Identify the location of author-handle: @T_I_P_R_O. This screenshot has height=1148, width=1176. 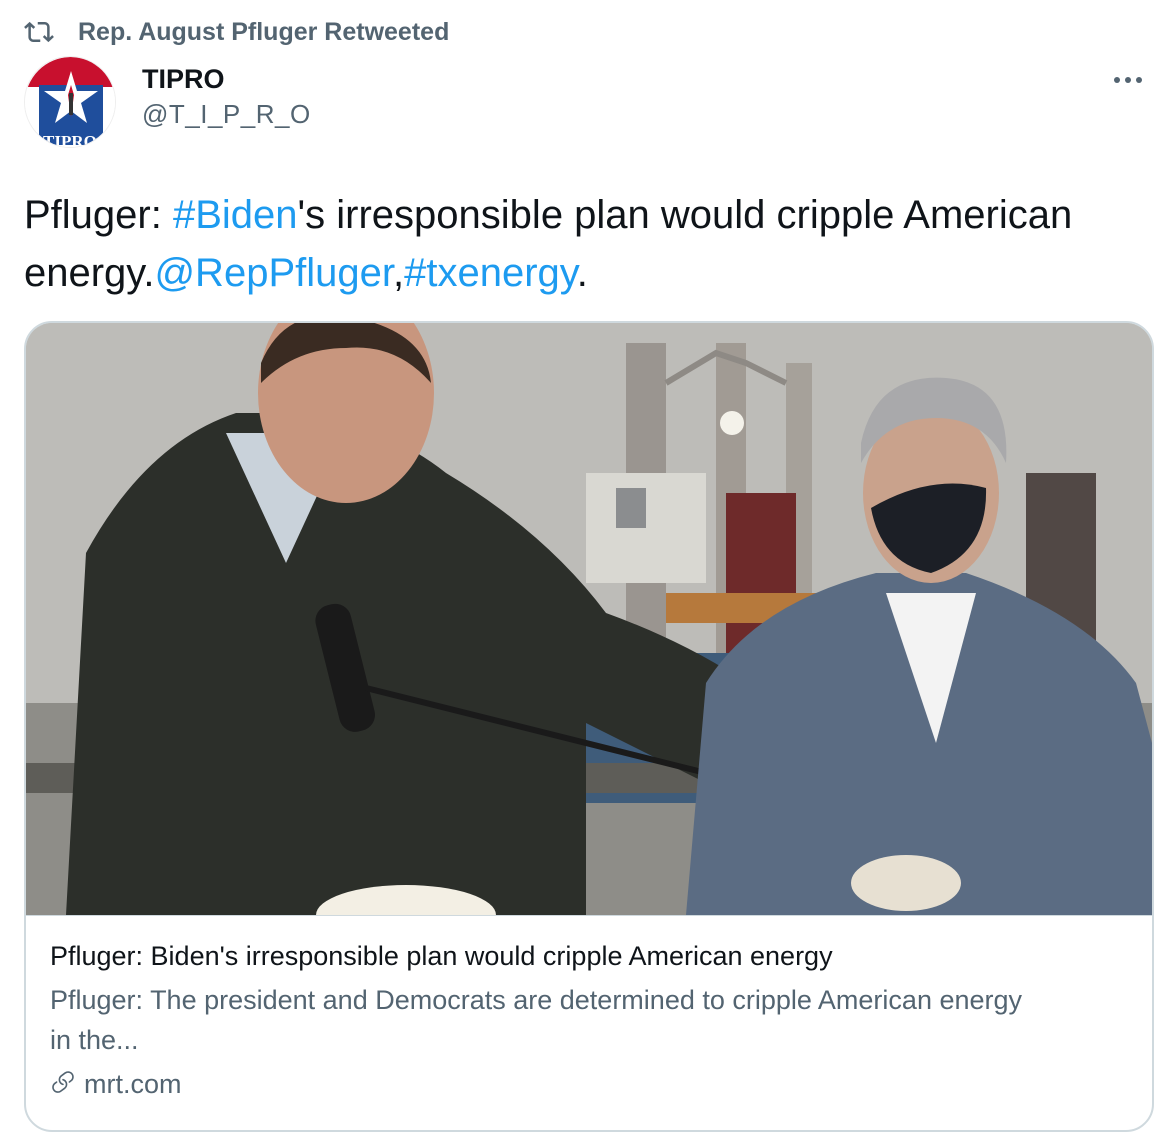
(226, 114).